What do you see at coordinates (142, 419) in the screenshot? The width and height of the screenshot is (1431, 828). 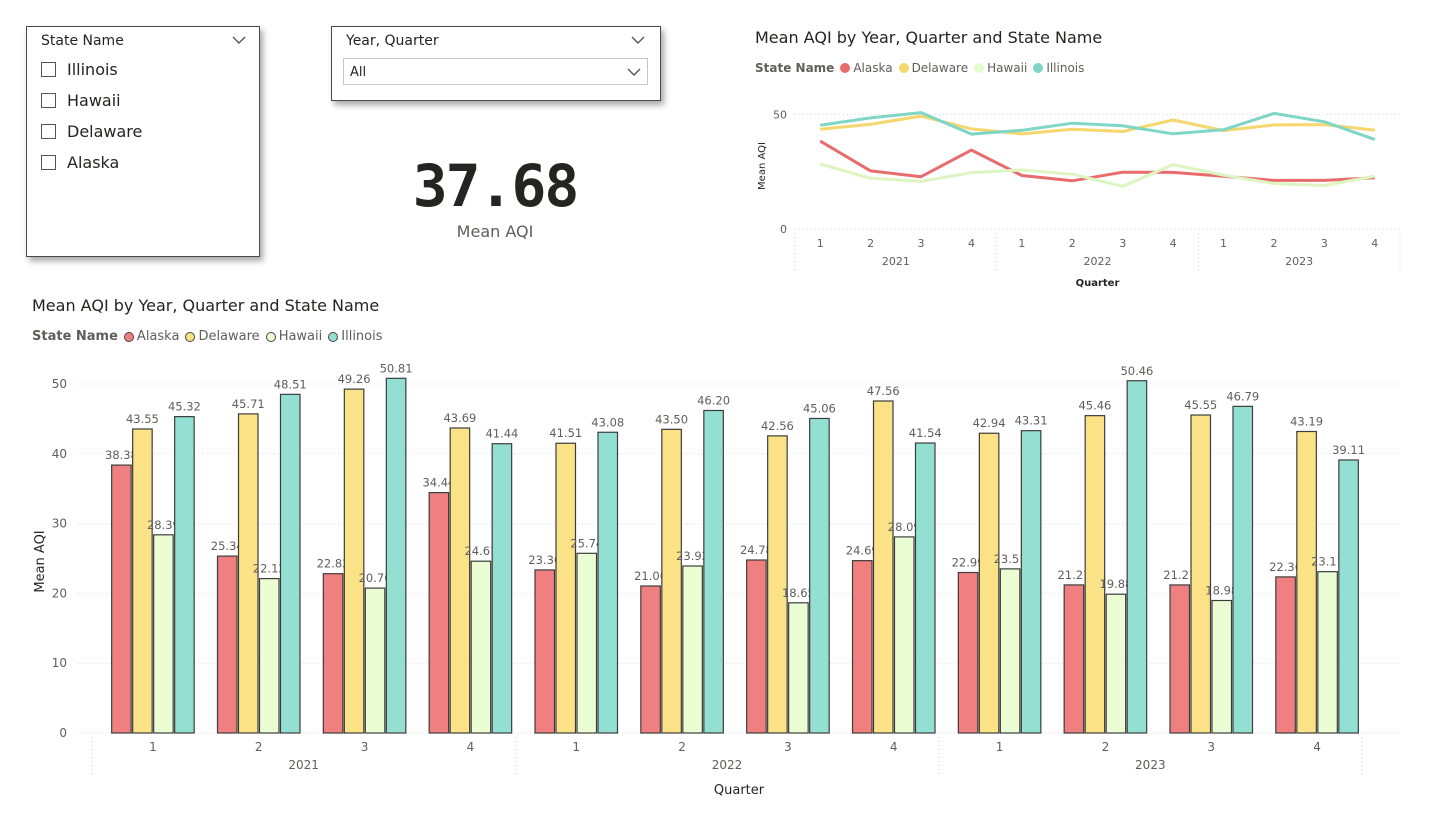 I see `data-label: 43.55` at bounding box center [142, 419].